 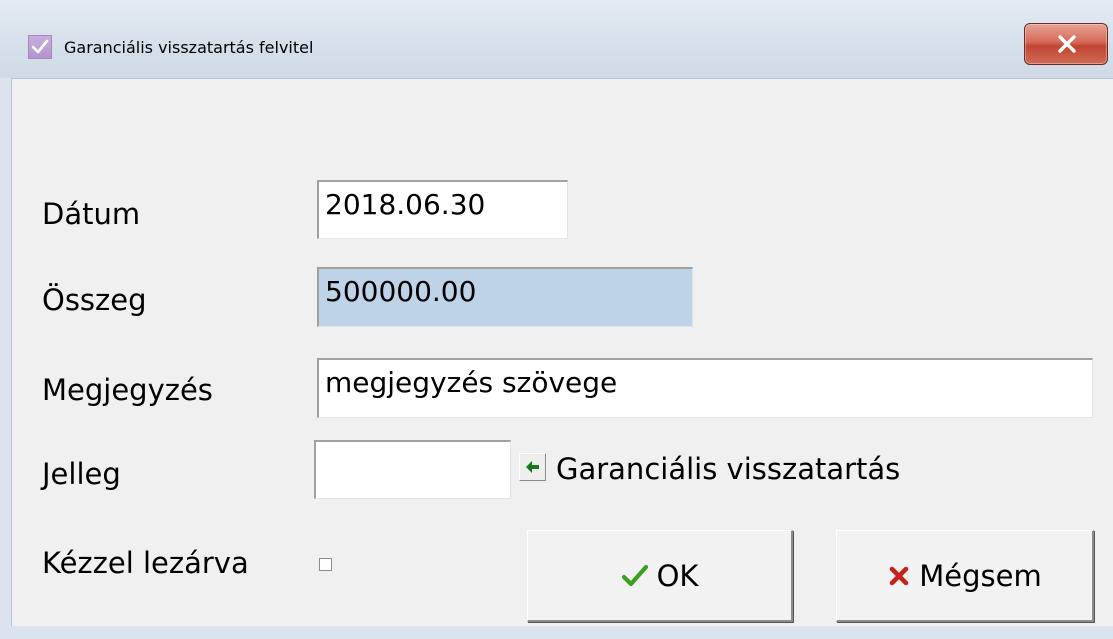 I want to click on jelleg-lookup-button, so click(x=532, y=467).